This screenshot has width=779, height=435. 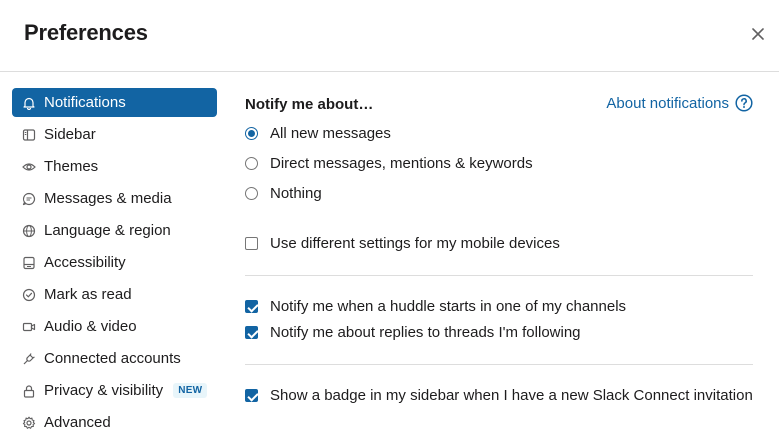 I want to click on about-notifications-label: About notifications, so click(x=667, y=103).